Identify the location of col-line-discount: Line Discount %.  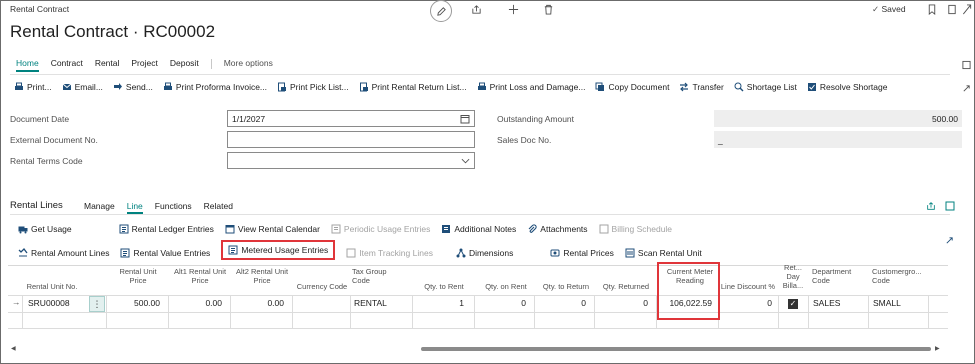
(748, 286).